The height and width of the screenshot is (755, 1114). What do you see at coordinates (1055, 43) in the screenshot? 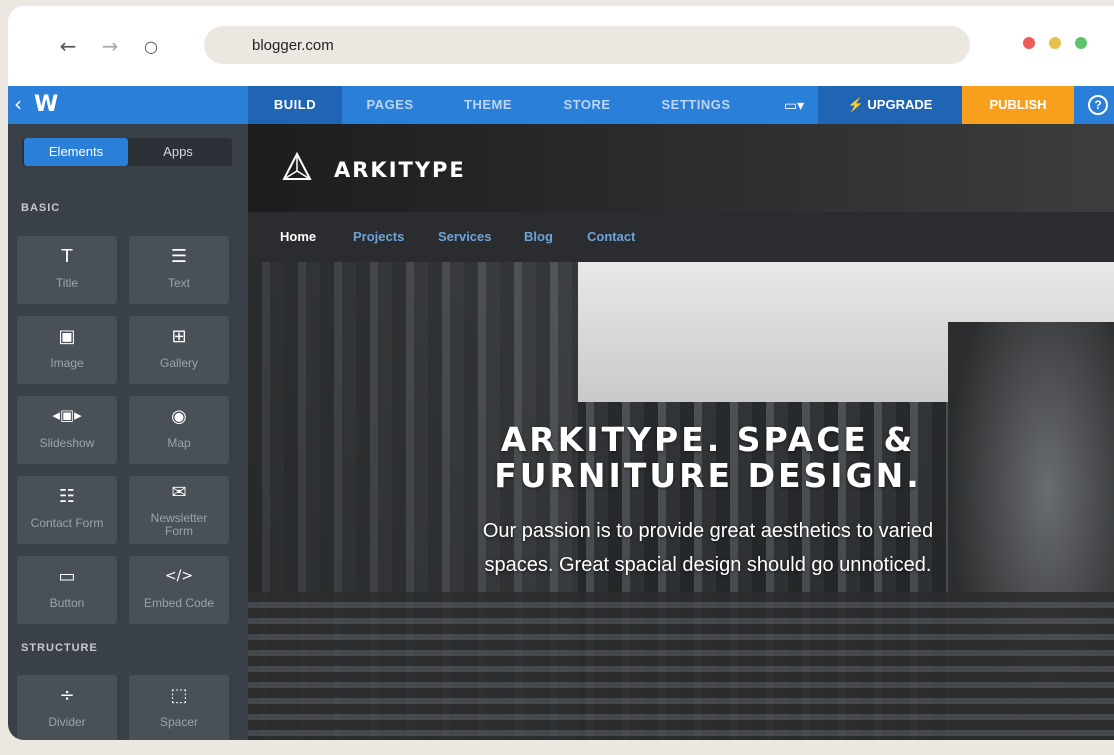
I see `yellow-dot-icon` at bounding box center [1055, 43].